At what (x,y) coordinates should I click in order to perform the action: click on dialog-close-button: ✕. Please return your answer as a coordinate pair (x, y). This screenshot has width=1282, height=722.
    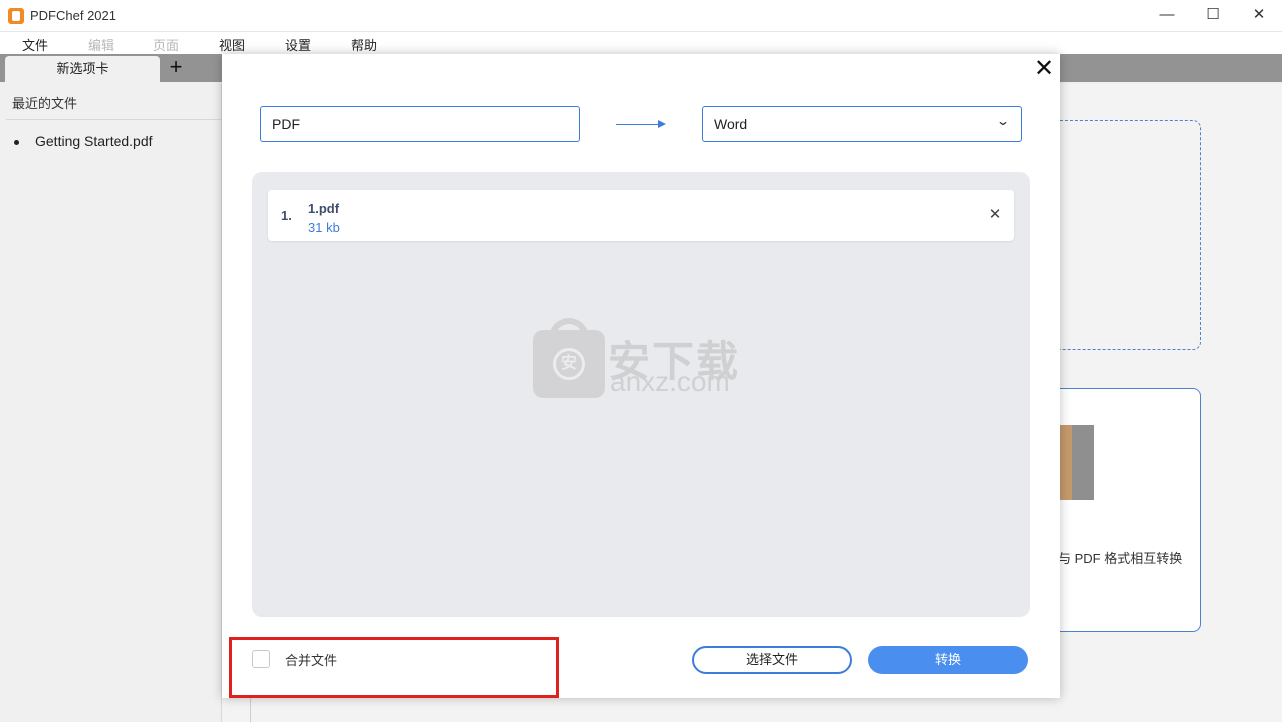
    Looking at the image, I should click on (1044, 69).